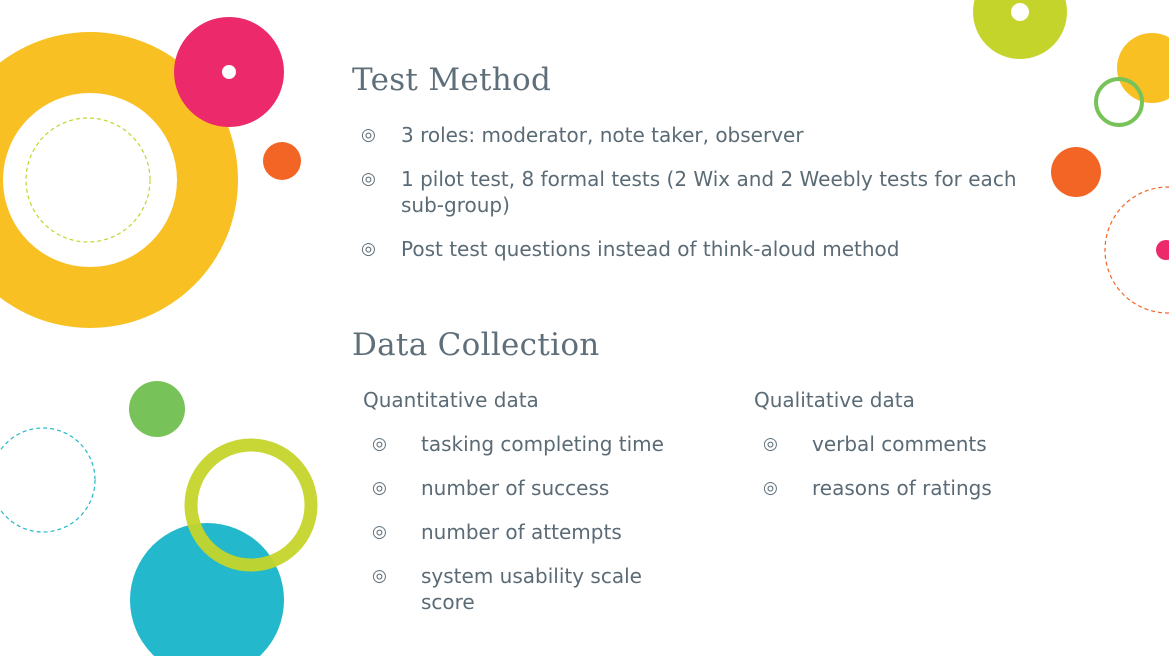 Image resolution: width=1169 pixels, height=656 pixels. I want to click on qualitative-data-heading: Qualitative data, so click(834, 400).